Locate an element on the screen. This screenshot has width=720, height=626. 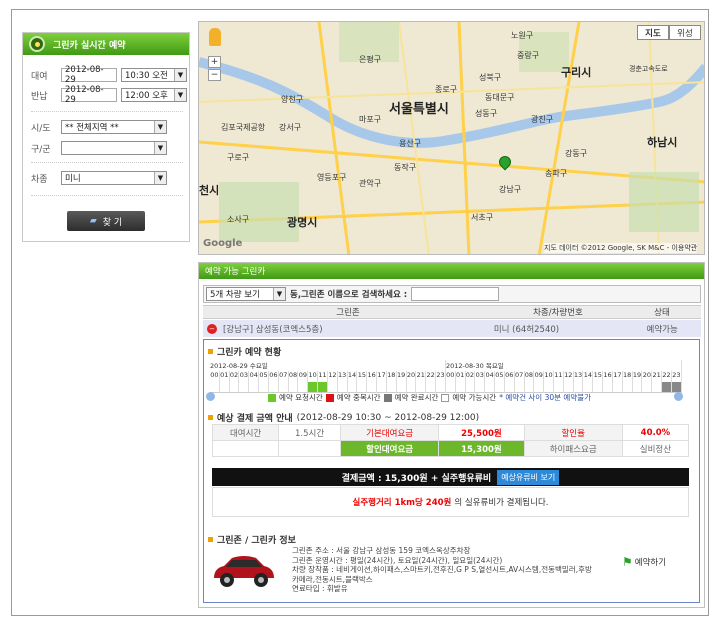
search-button: ▰ 찾 기 is located at coordinates (106, 221).